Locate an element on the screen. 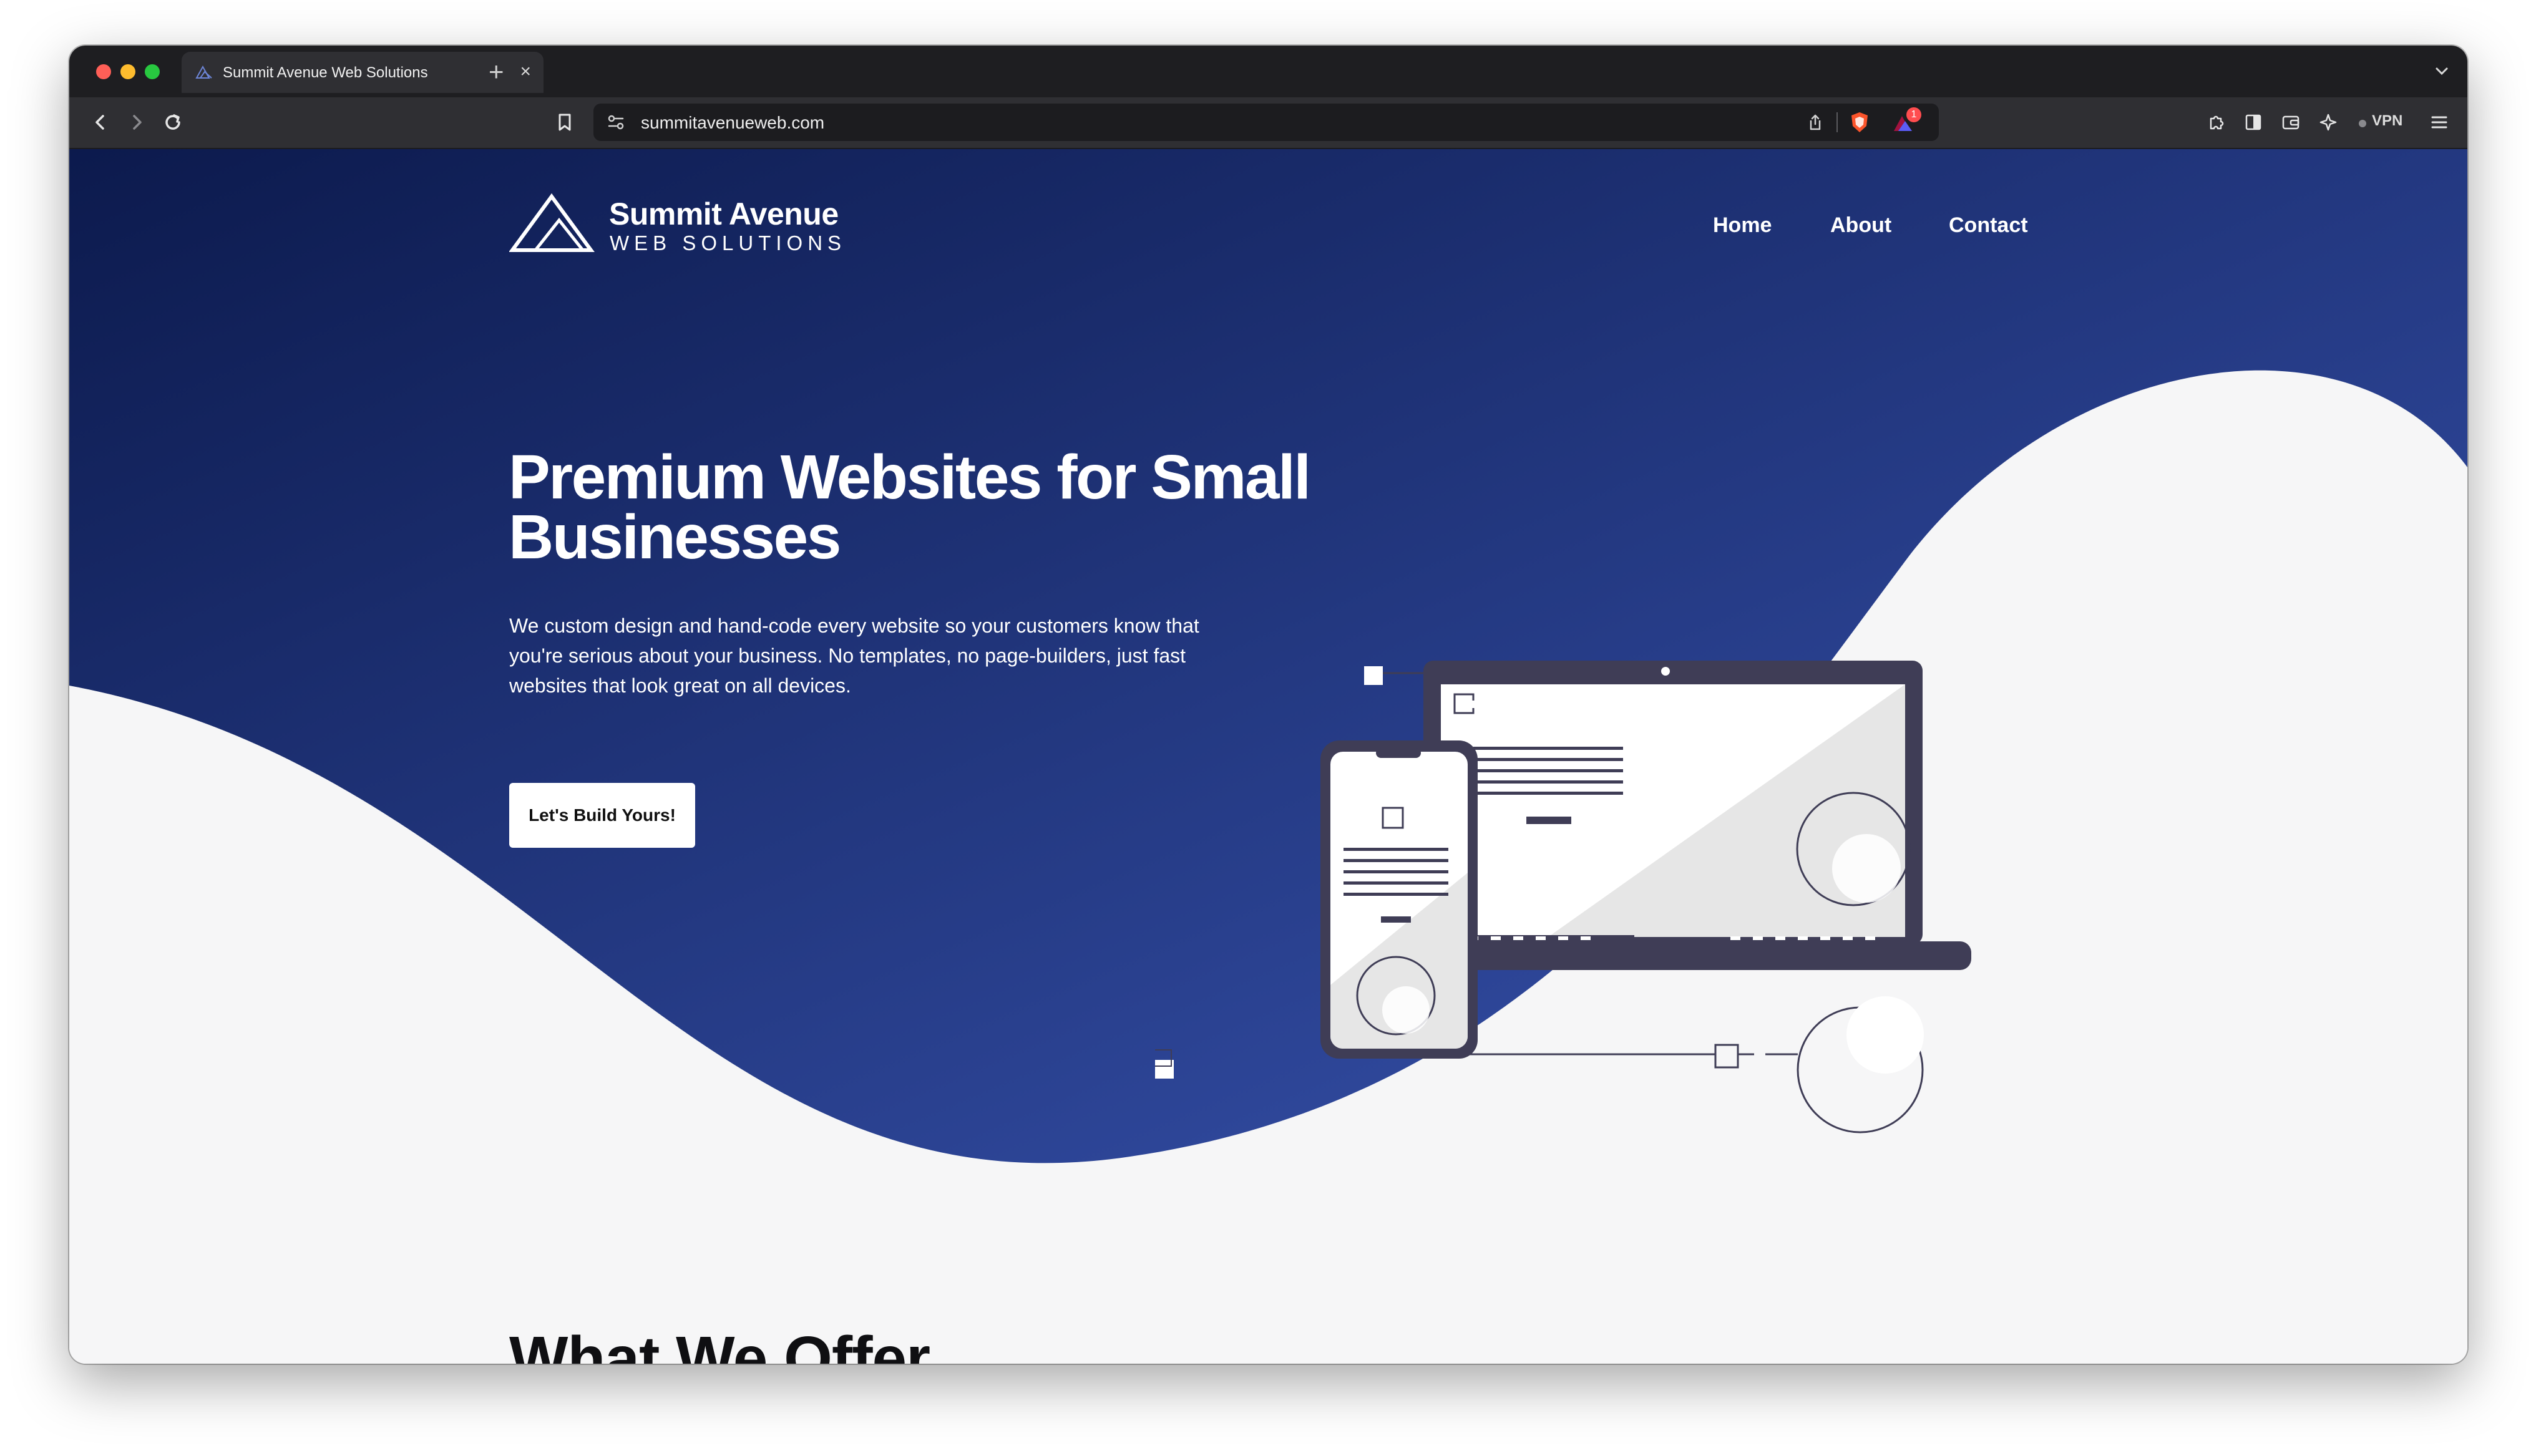 The width and height of the screenshot is (2536, 1456). new-tab-button: + is located at coordinates (496, 71).